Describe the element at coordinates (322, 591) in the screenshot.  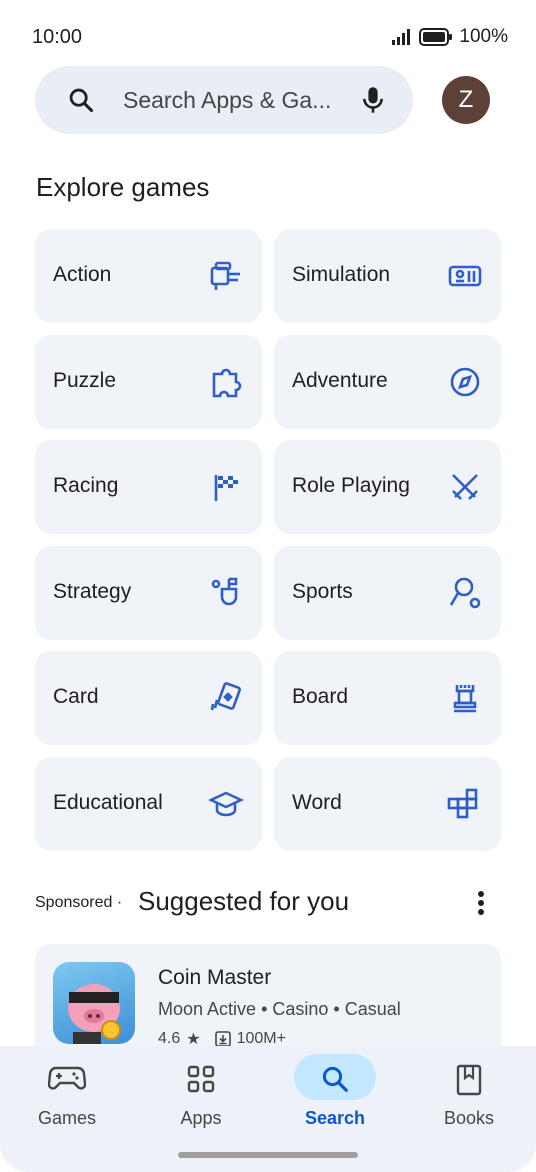
I see `category-label: Sports` at that location.